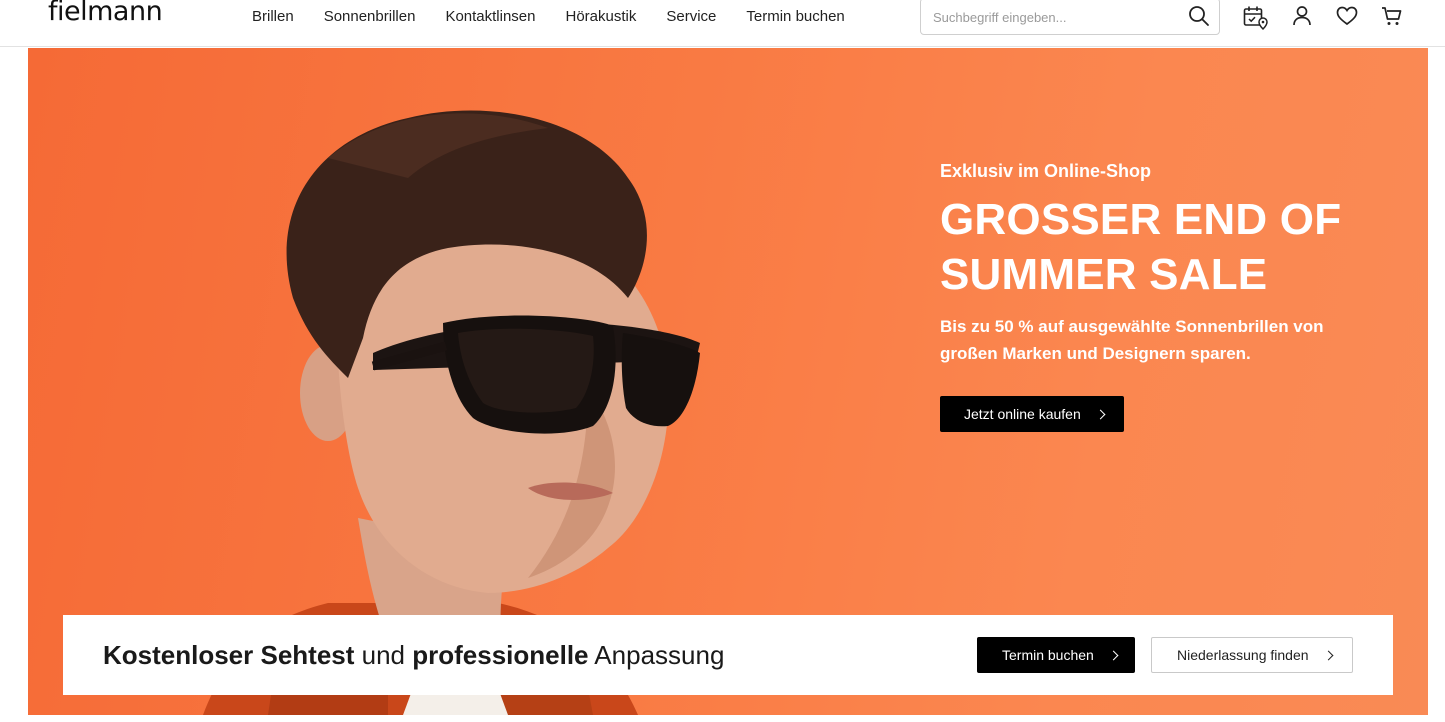 The width and height of the screenshot is (1445, 722). I want to click on wishlist-heart-icon, so click(1348, 17).